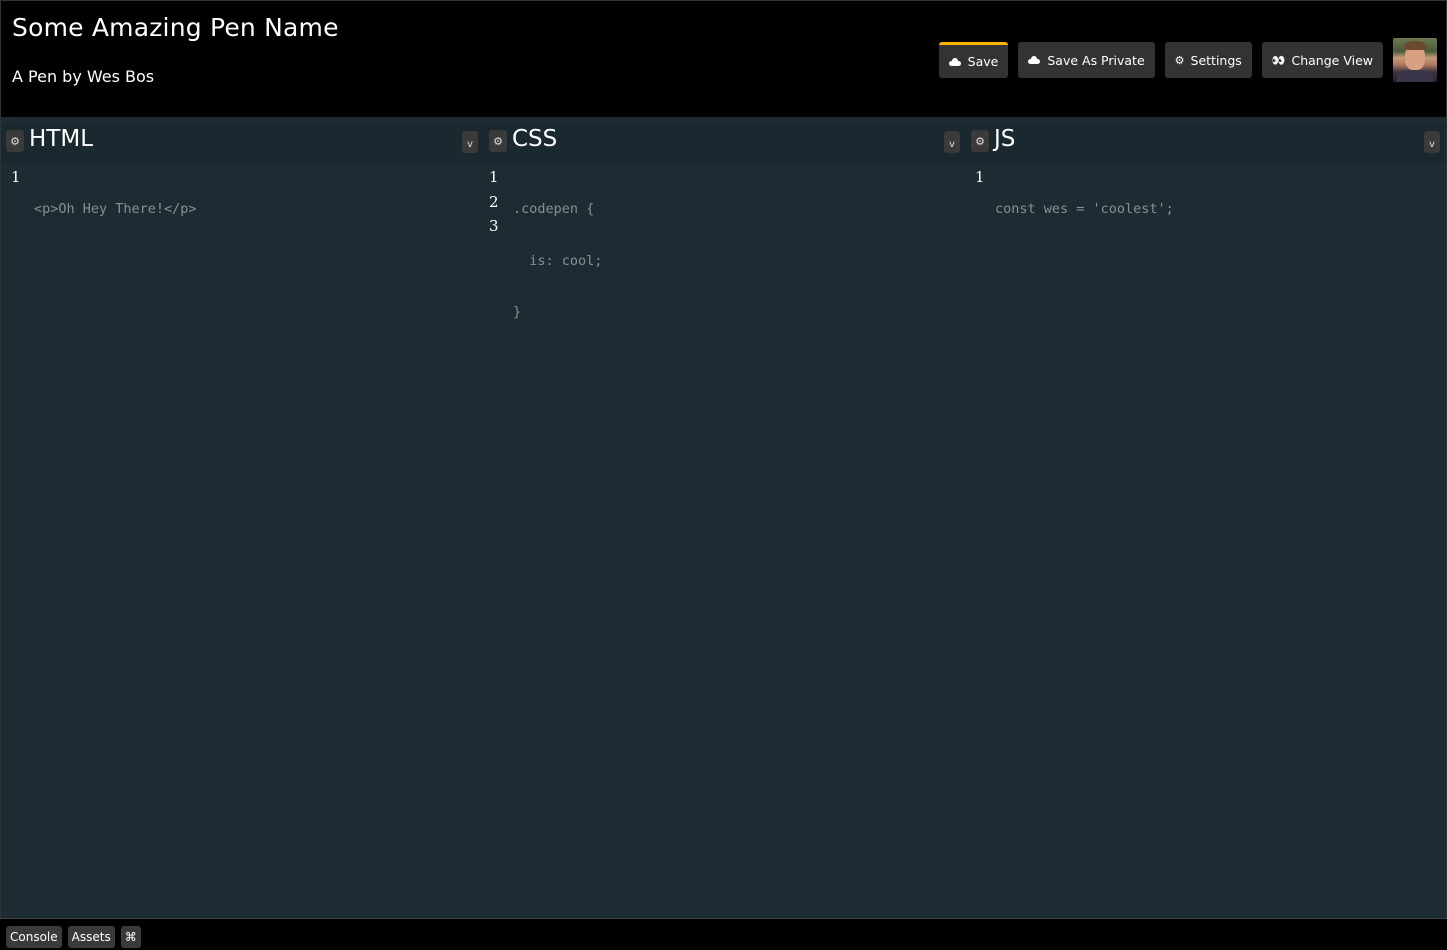 This screenshot has height=950, width=1447. Describe the element at coordinates (61, 139) in the screenshot. I see `html-editor-title: HTML` at that location.